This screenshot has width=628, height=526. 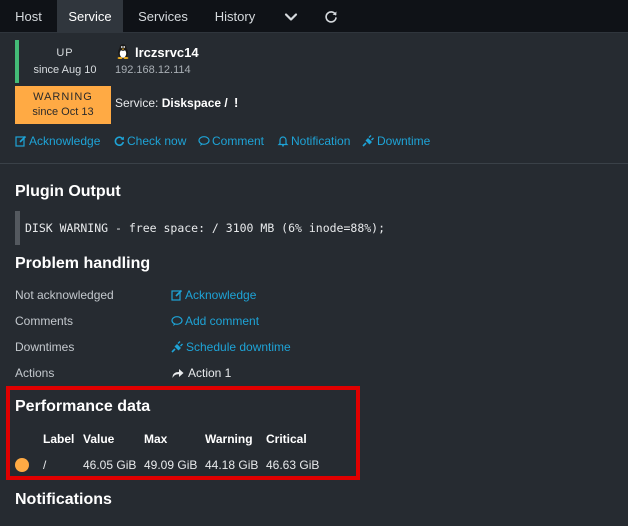 What do you see at coordinates (235, 16) in the screenshot?
I see `tab-history: History` at bounding box center [235, 16].